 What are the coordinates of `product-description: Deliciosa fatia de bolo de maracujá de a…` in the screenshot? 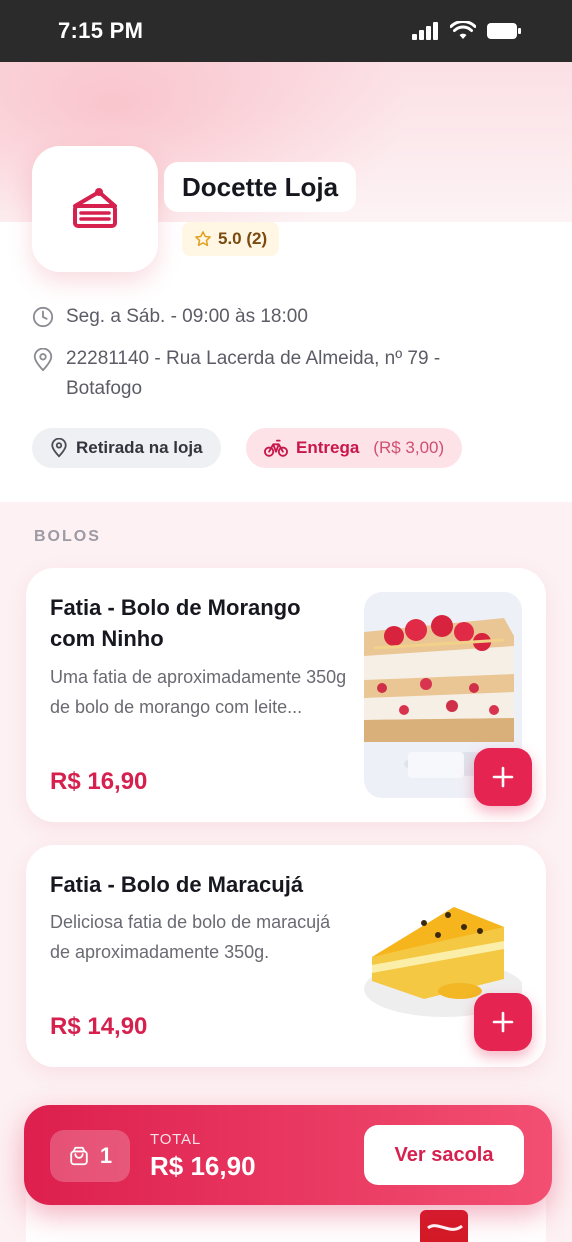 It's located at (190, 937).